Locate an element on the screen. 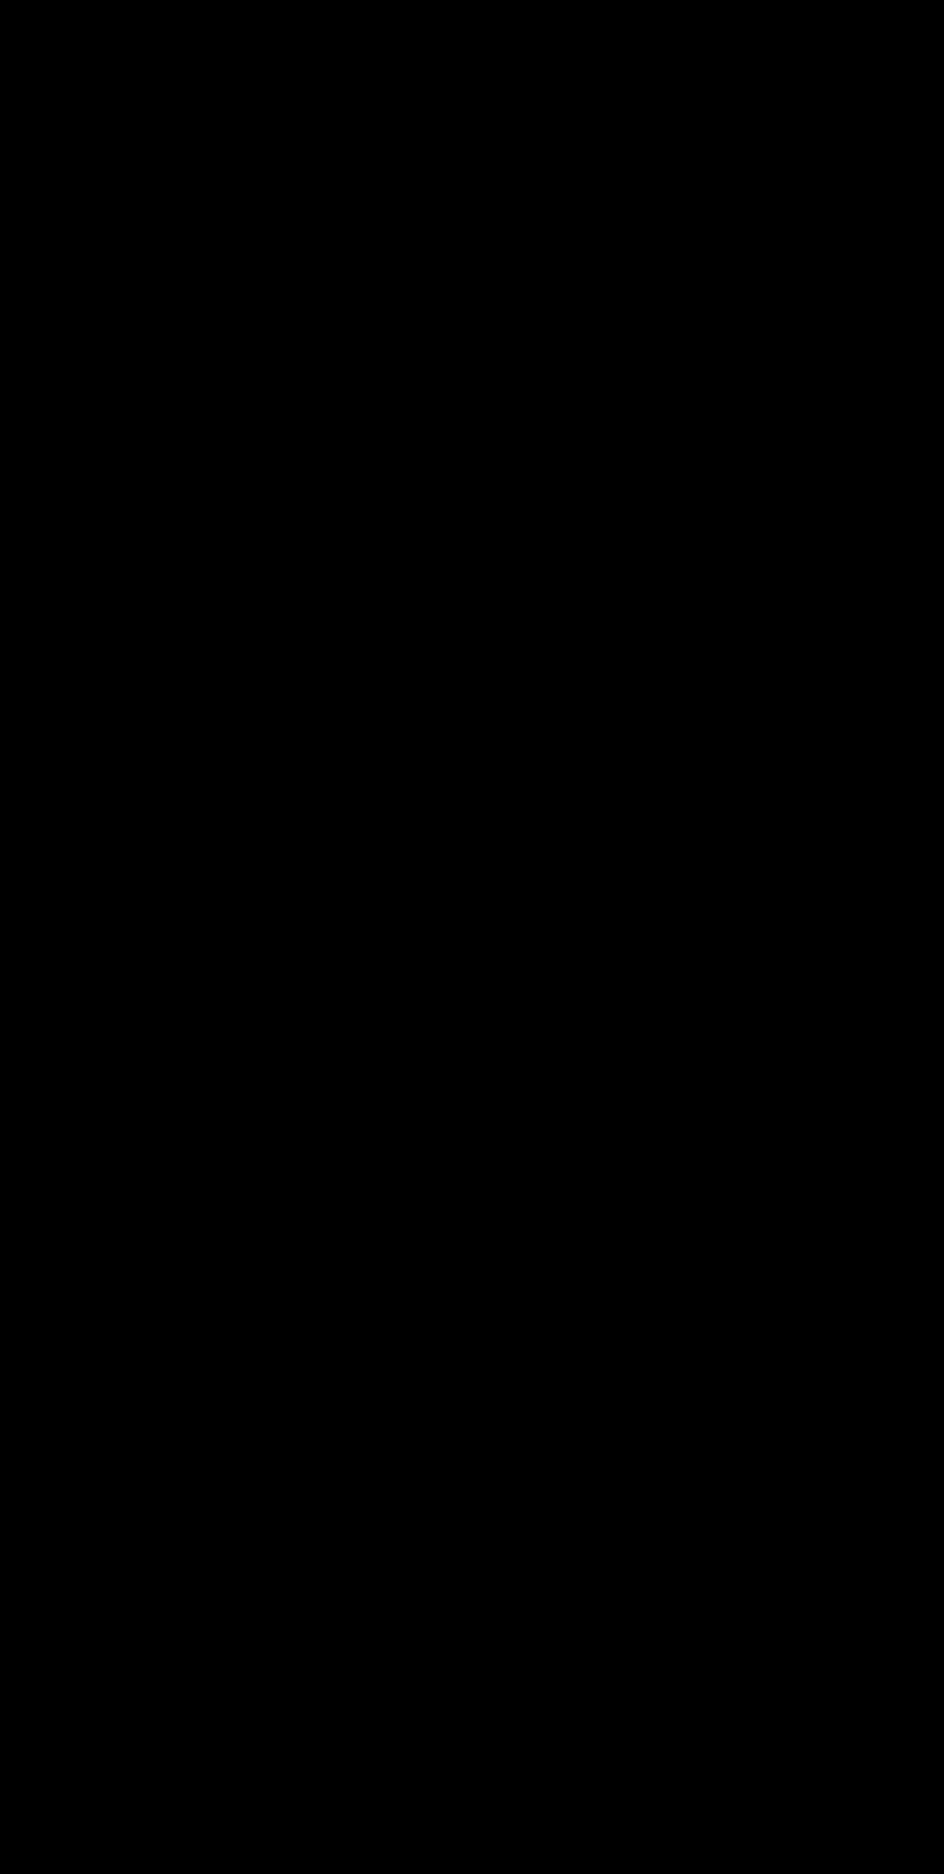 This screenshot has width=944, height=1874. part-c-label: (c) is located at coordinates (11, 1171).